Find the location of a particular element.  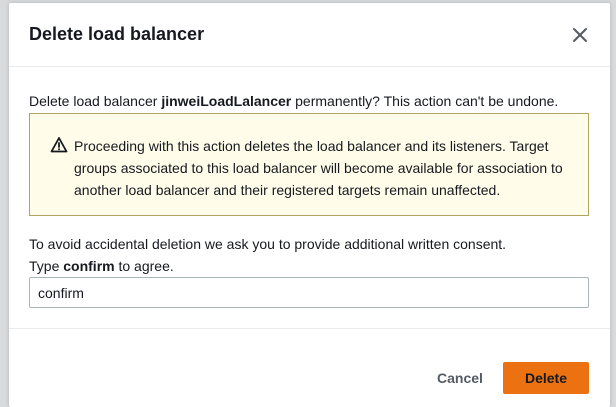

consent-suffix: to agree. is located at coordinates (144, 266).